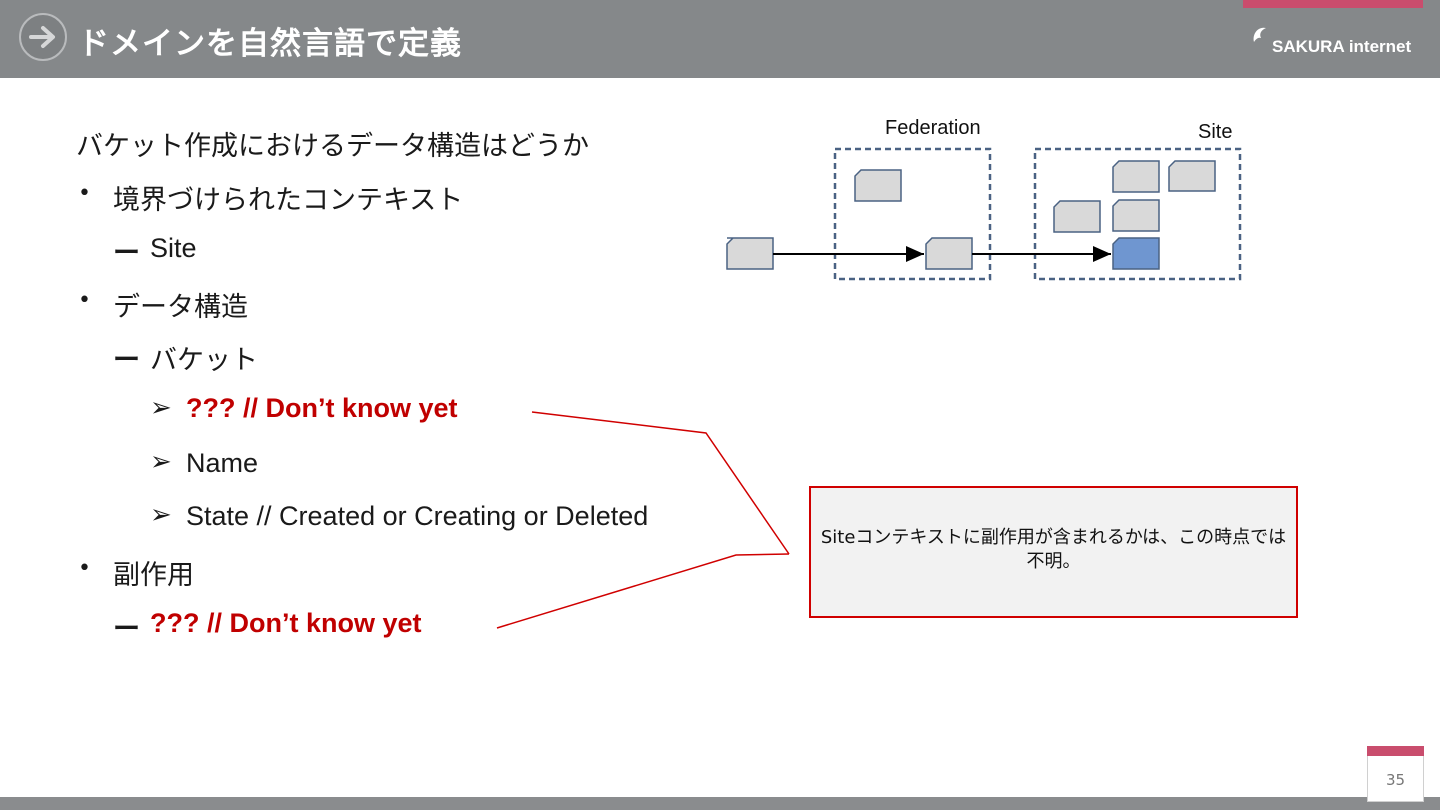  Describe the element at coordinates (750, 253) in the screenshot. I see `entity-card-source` at that location.